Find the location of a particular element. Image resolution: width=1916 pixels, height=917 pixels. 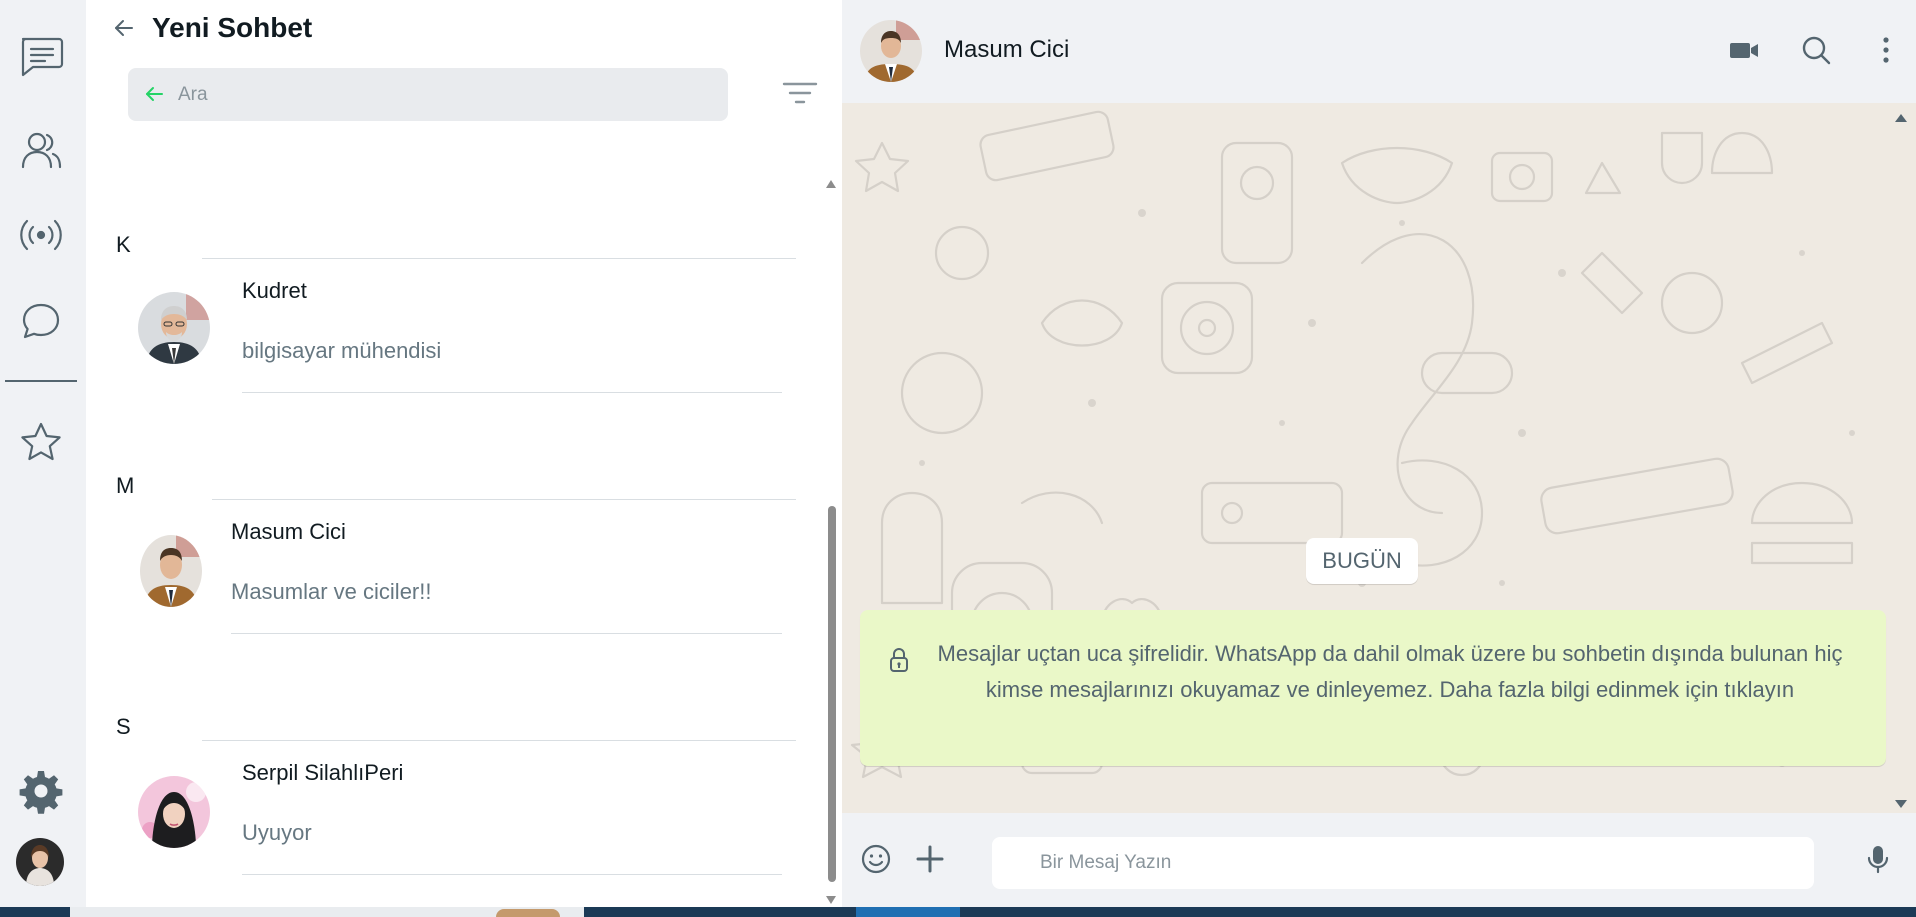

scroll-down-arrow-icon is located at coordinates (831, 898).